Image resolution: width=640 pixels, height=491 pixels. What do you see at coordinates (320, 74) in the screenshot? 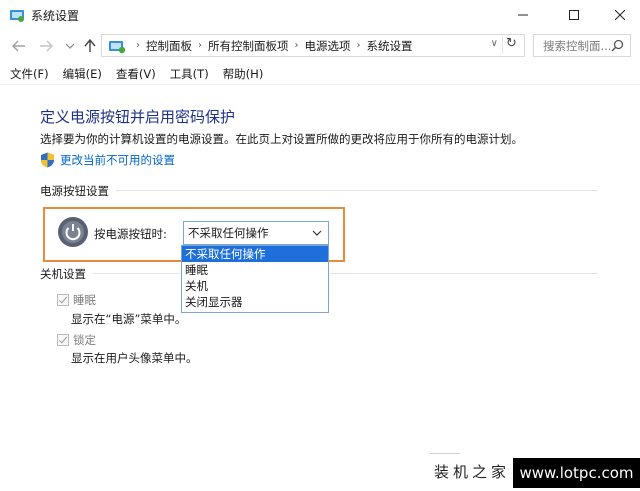
I see `menu-bar: 文件(F) 编辑(E) 查看(V) 工具(T) 帮助(H)` at bounding box center [320, 74].